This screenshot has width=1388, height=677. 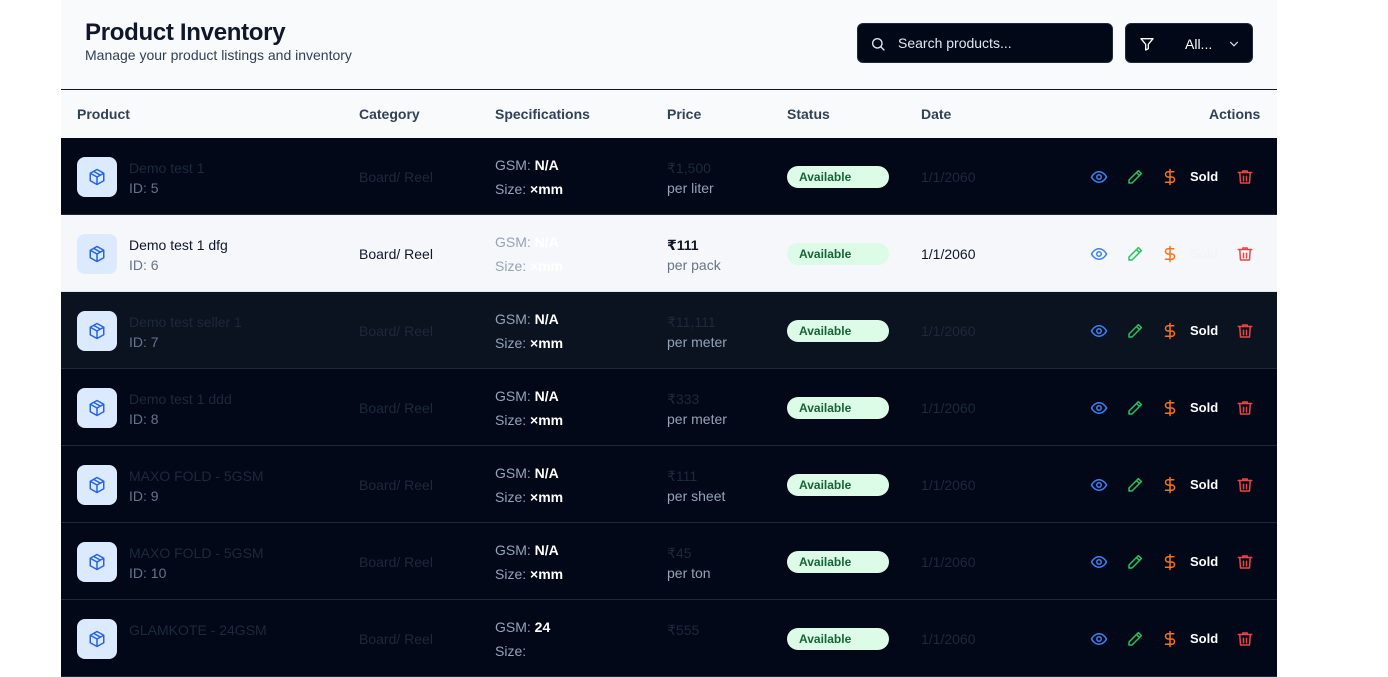 What do you see at coordinates (689, 573) in the screenshot?
I see `price-unit: per ton` at bounding box center [689, 573].